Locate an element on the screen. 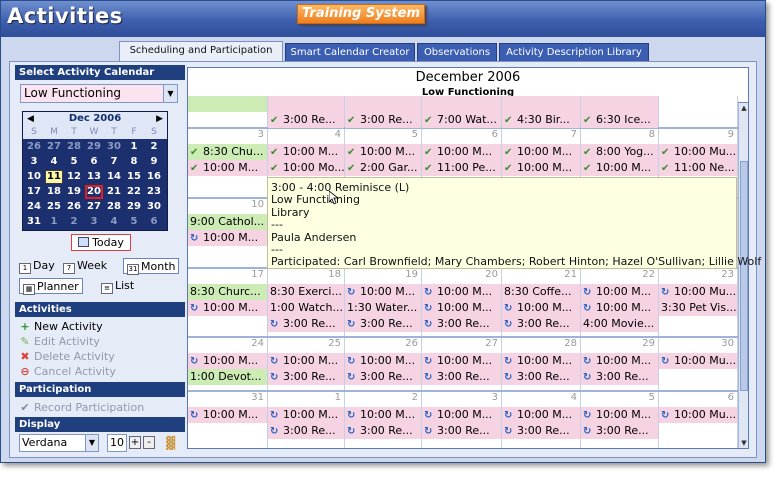 The height and width of the screenshot is (477, 780). mini-calendar-day: 31 is located at coordinates (34, 222).